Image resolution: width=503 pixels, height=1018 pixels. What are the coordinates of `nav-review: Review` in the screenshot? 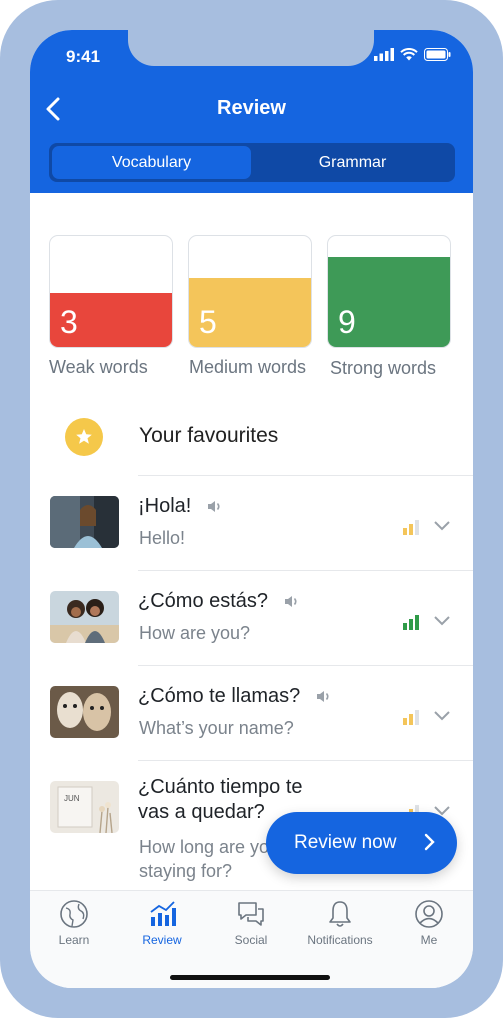 It's located at (162, 923).